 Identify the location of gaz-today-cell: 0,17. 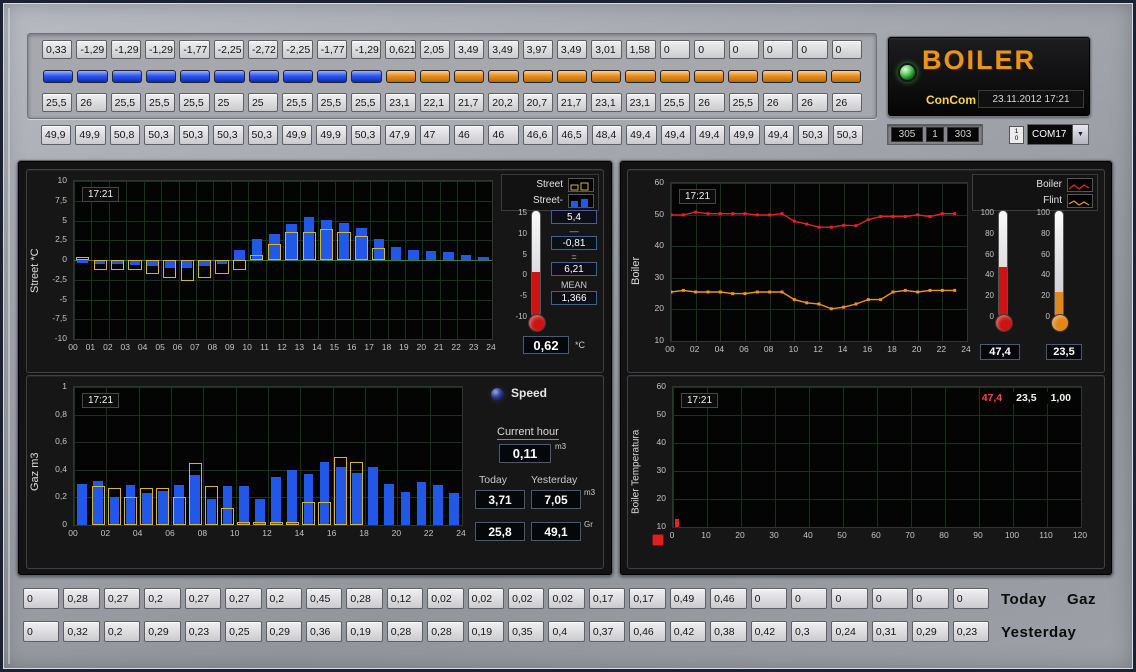
(647, 598).